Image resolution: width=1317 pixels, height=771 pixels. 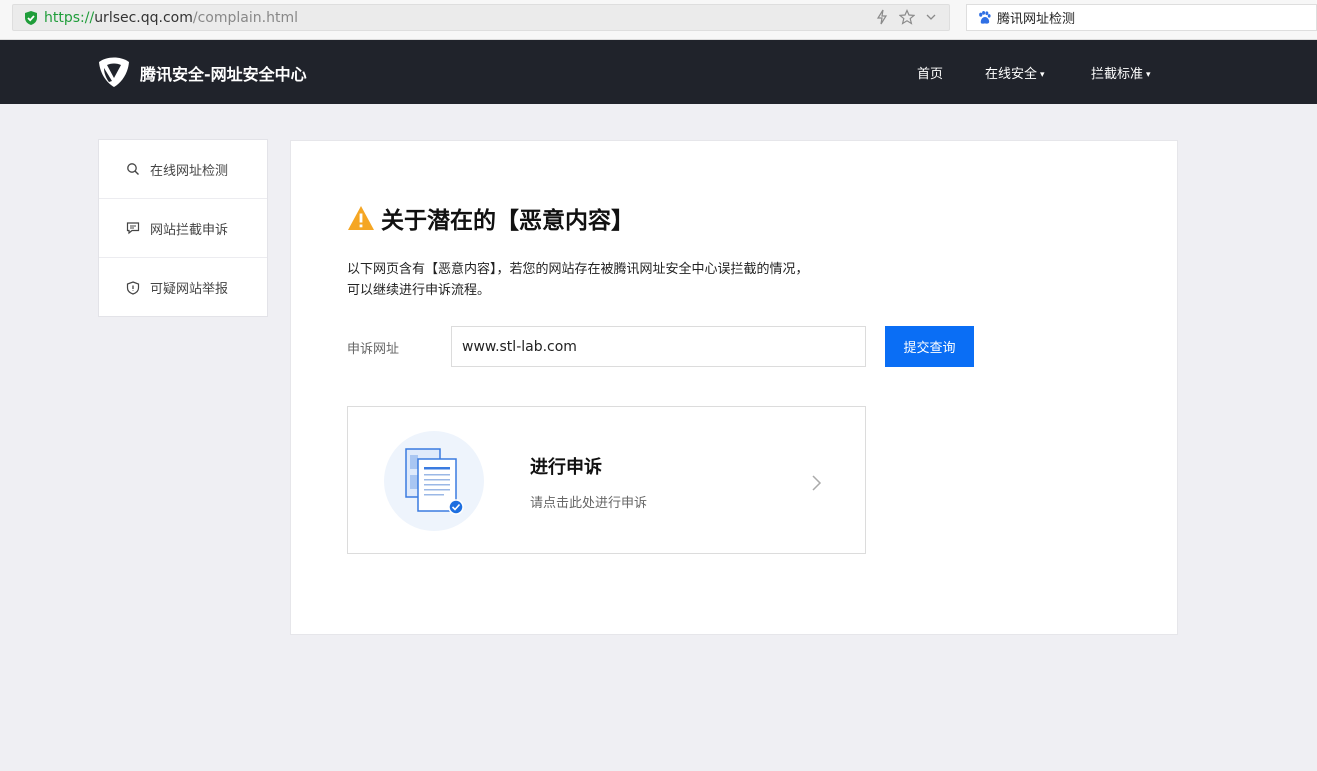 What do you see at coordinates (133, 228) in the screenshot?
I see `comment-icon` at bounding box center [133, 228].